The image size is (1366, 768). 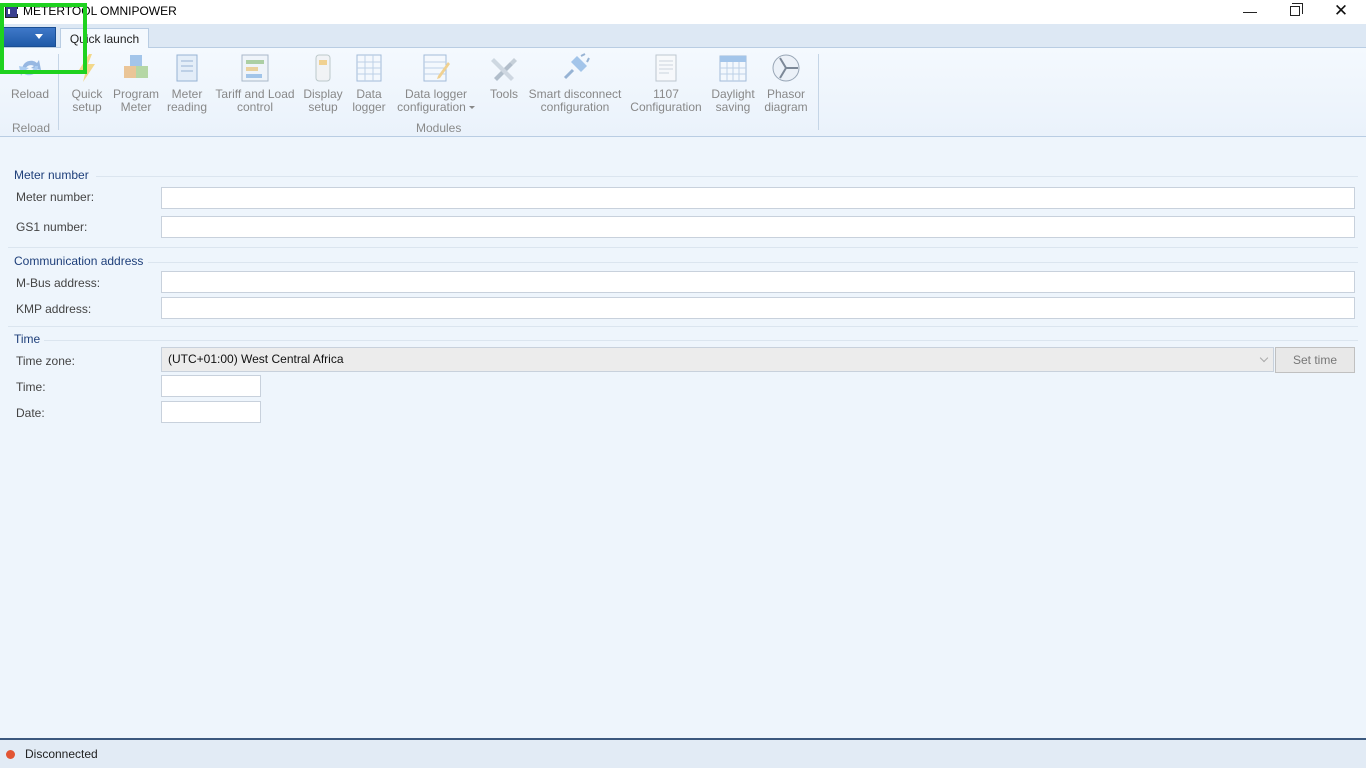 I want to click on time-label: Time:, so click(x=31, y=387).